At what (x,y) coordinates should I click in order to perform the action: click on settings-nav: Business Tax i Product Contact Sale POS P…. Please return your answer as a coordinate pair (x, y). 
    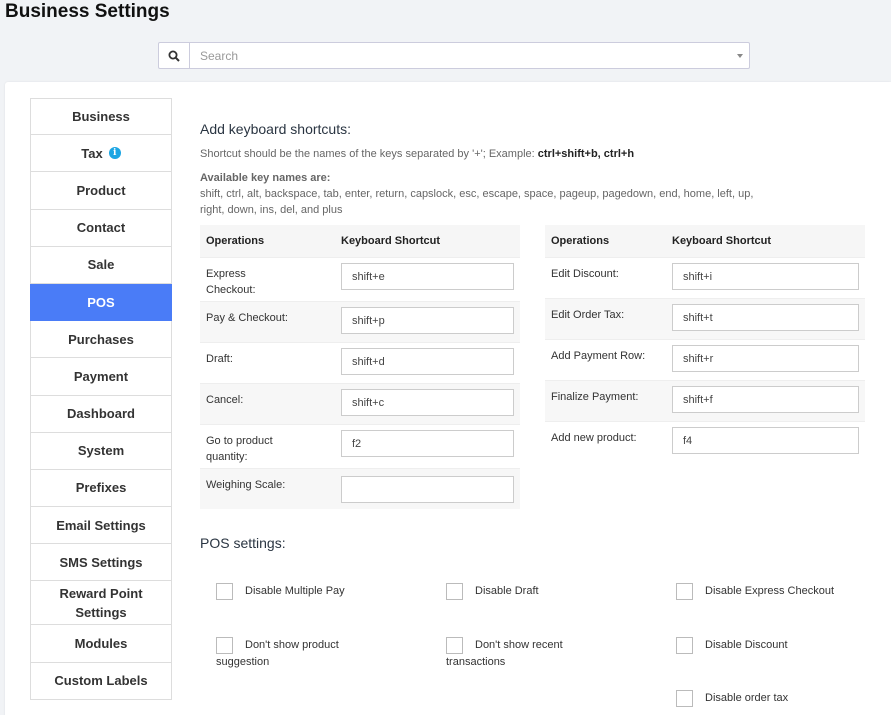
    Looking at the image, I should click on (101, 399).